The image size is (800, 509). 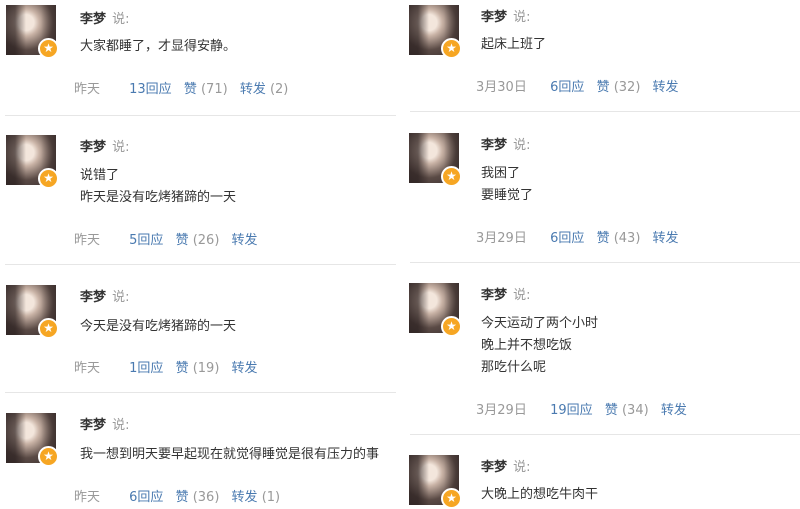 I want to click on post-text: 说错了 昨天是没有吃烤猪蹄的一天, so click(x=158, y=187).